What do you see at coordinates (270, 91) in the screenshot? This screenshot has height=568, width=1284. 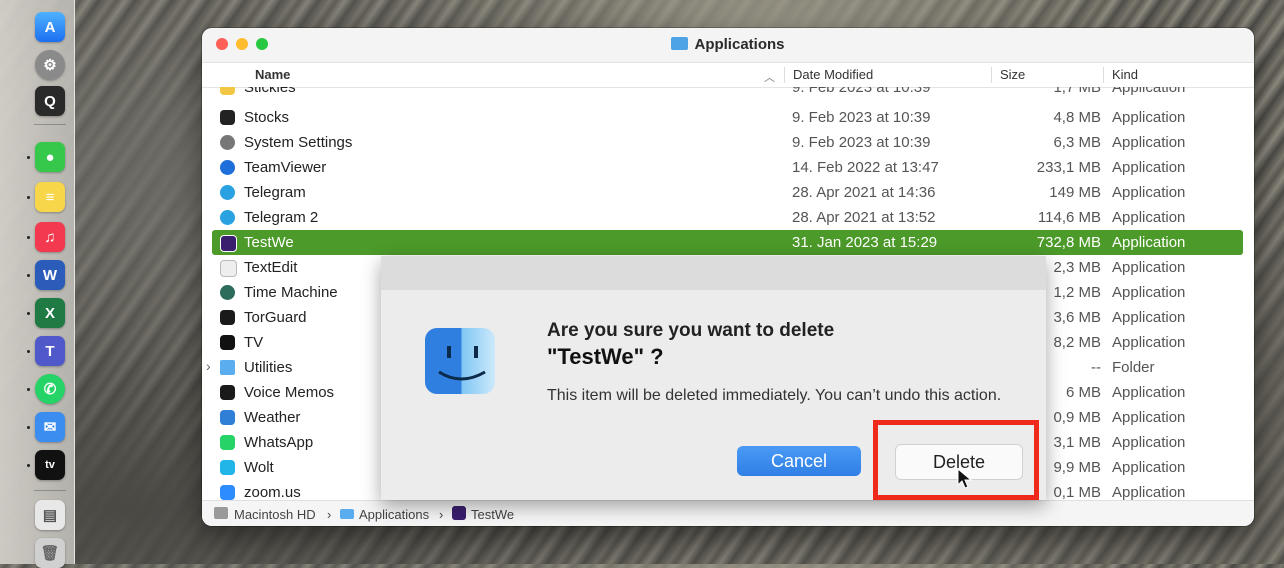 I see `file-name: Stickies` at bounding box center [270, 91].